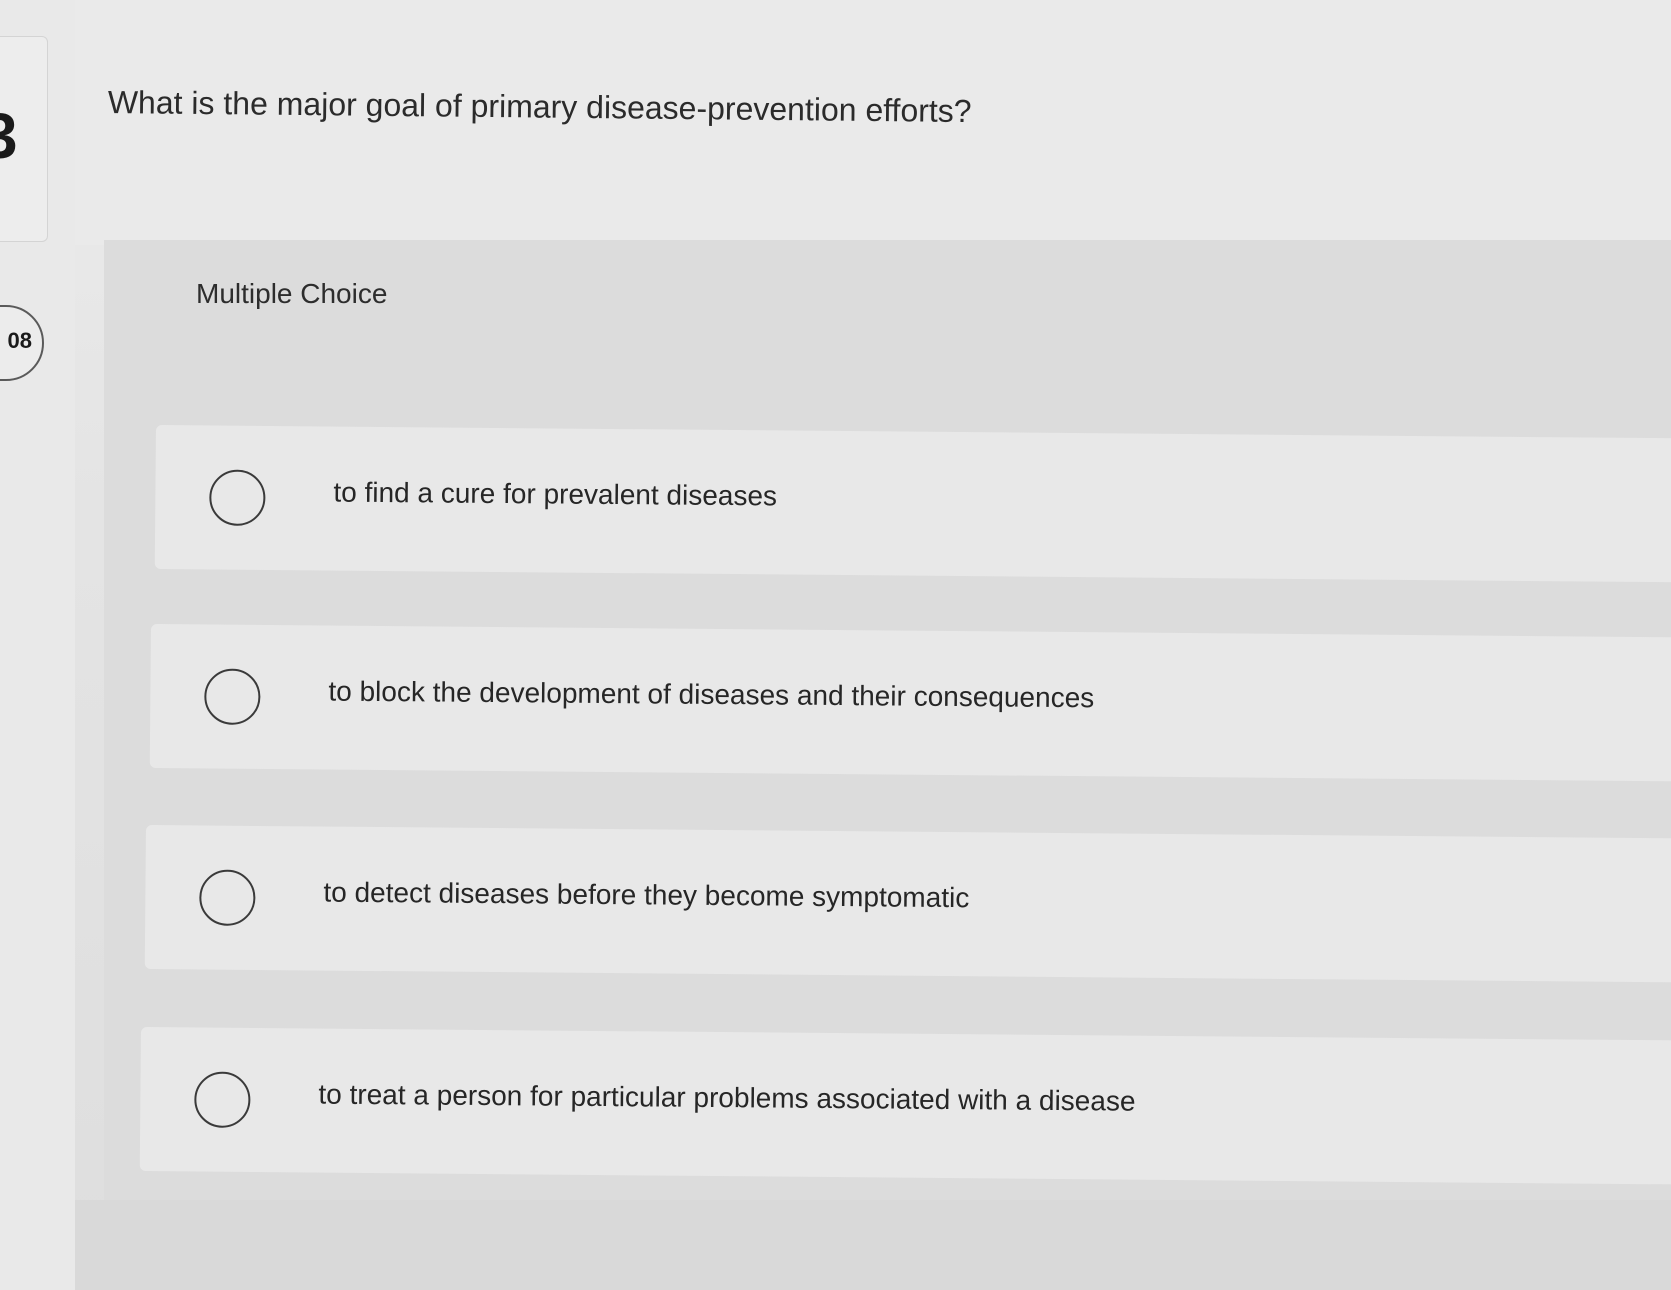 The width and height of the screenshot is (1671, 1290). I want to click on question-number: 08, so click(19, 340).